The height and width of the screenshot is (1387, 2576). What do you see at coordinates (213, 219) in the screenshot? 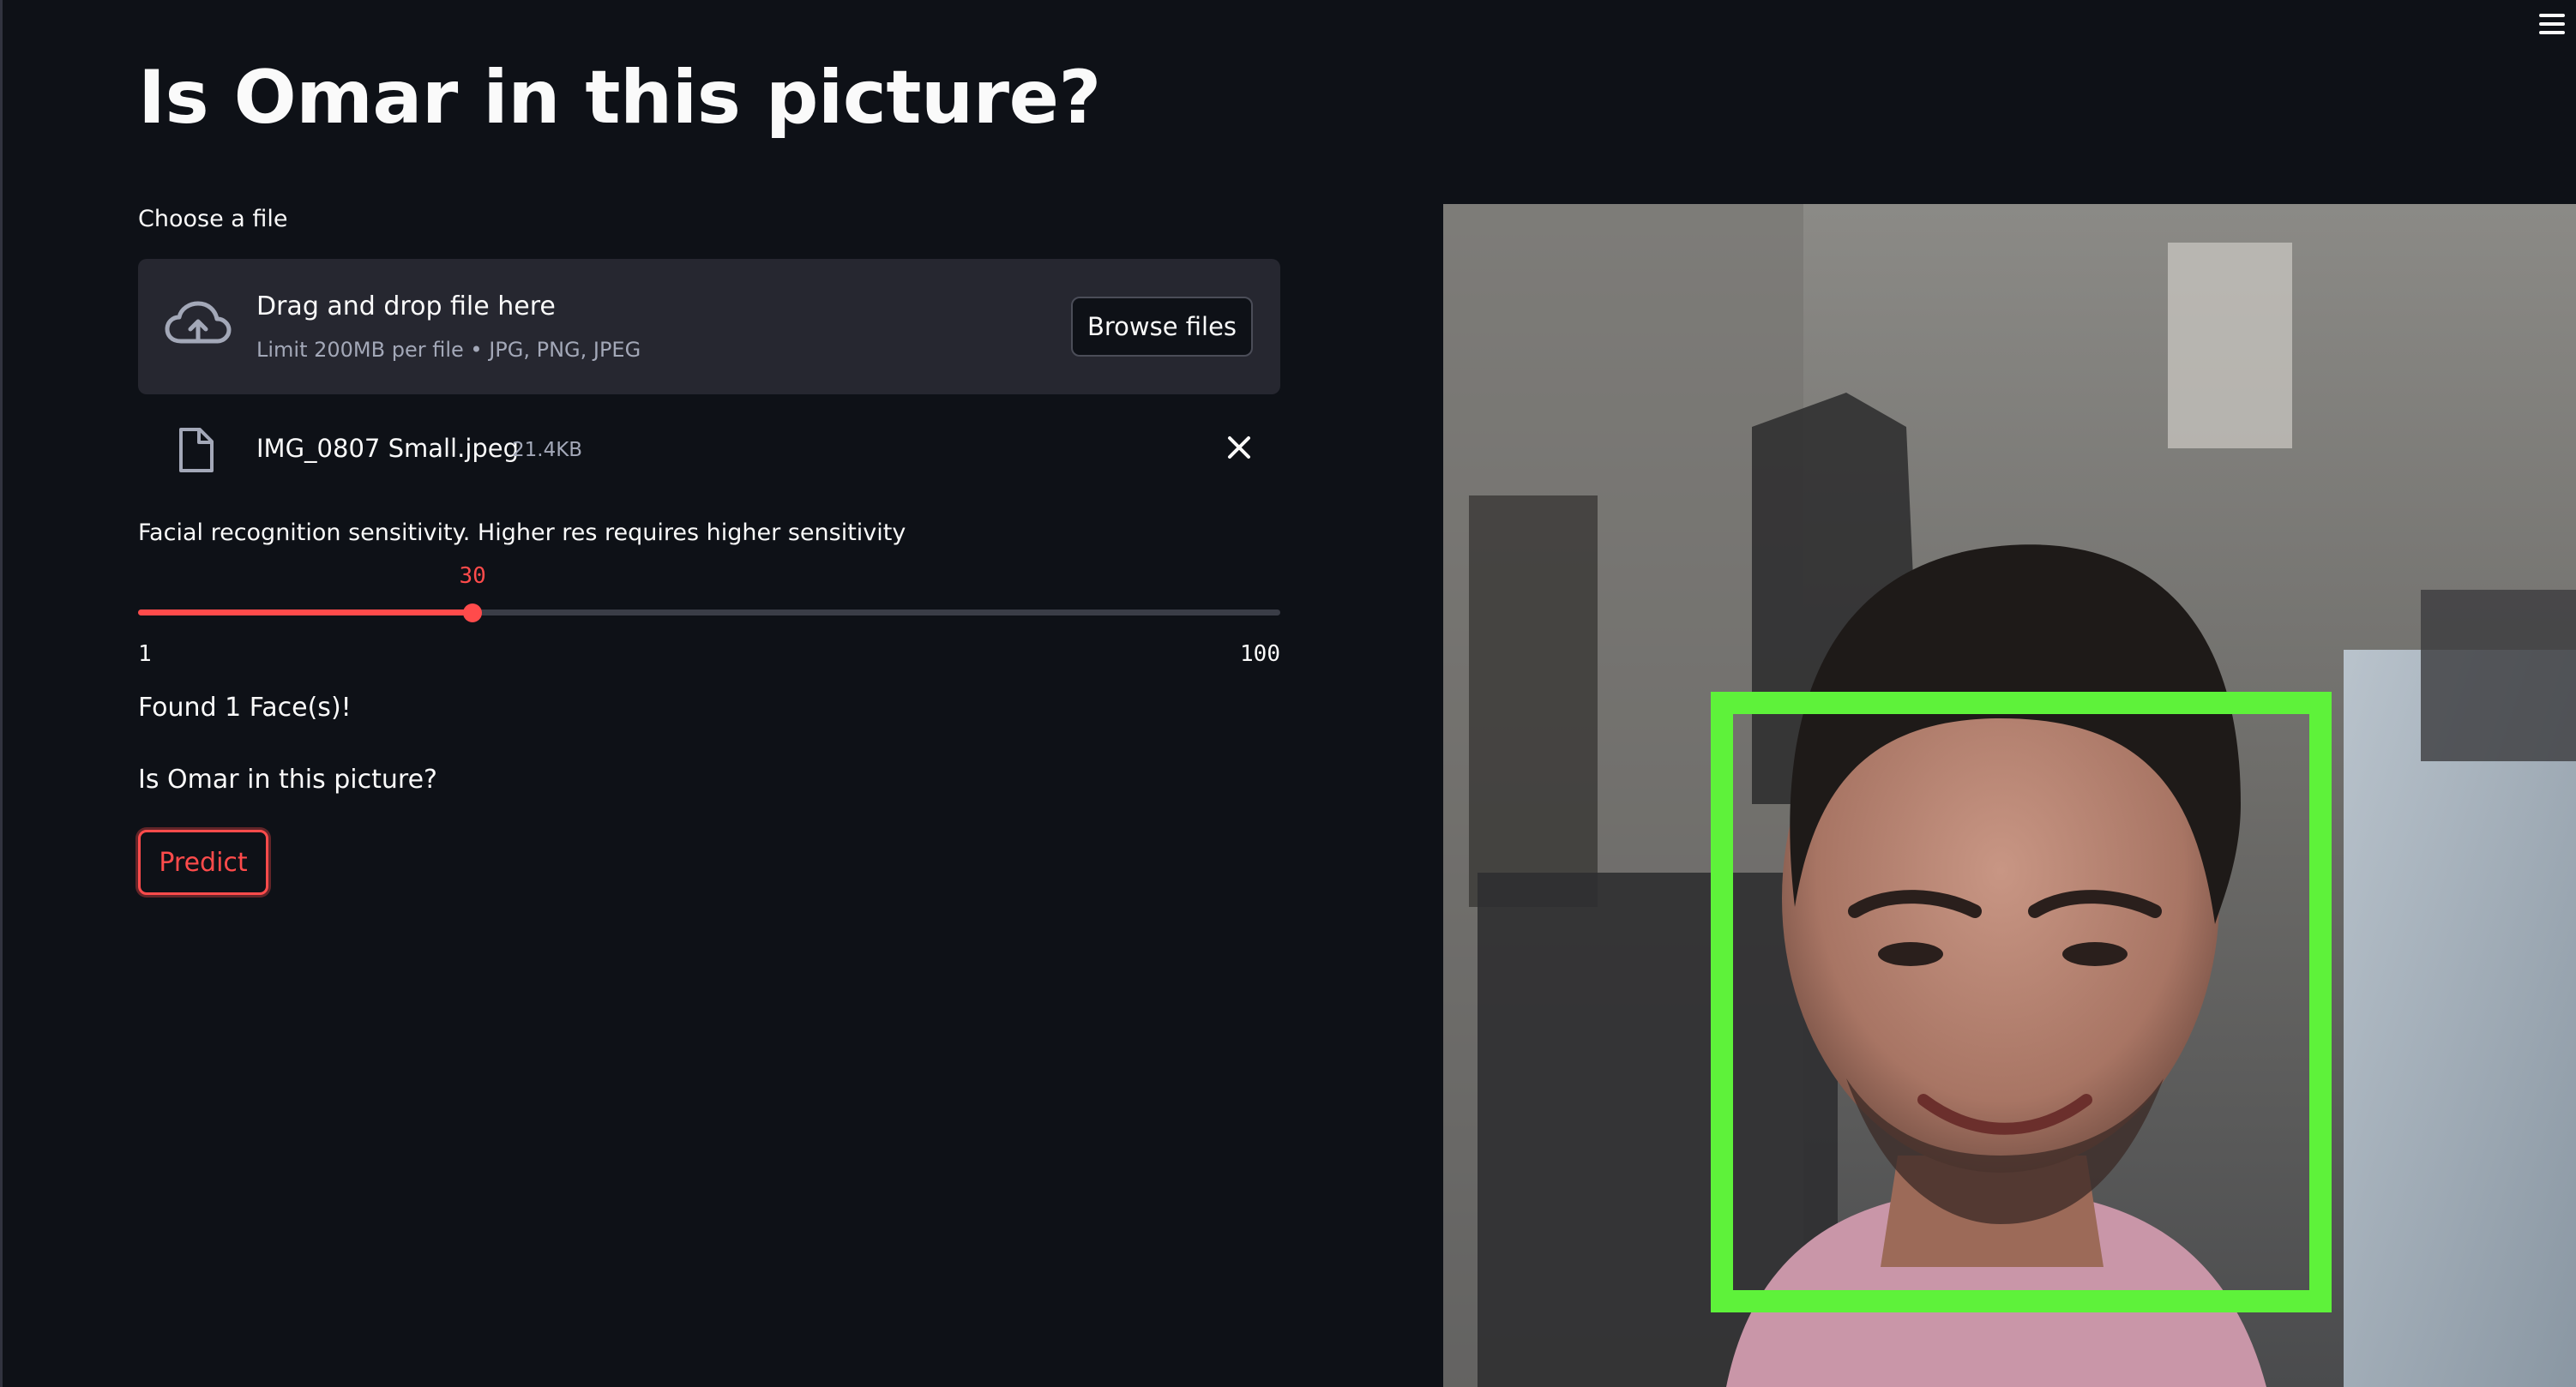
I see `uploader-label: Choose a file` at bounding box center [213, 219].